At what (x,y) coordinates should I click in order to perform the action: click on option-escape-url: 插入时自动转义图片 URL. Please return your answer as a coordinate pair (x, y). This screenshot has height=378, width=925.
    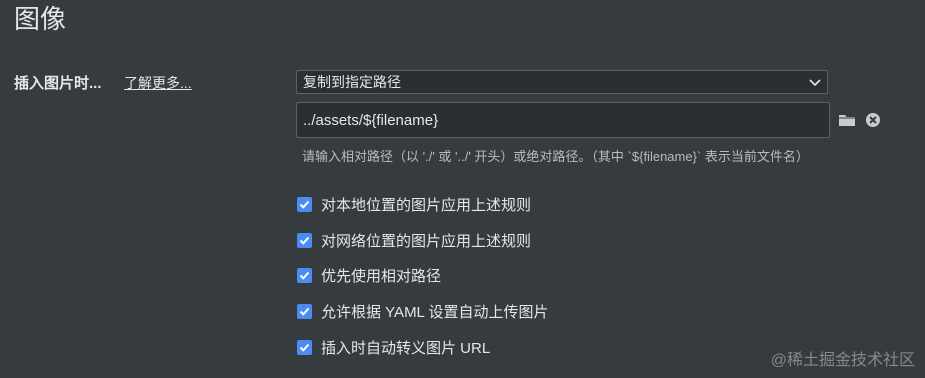
    Looking at the image, I should click on (393, 347).